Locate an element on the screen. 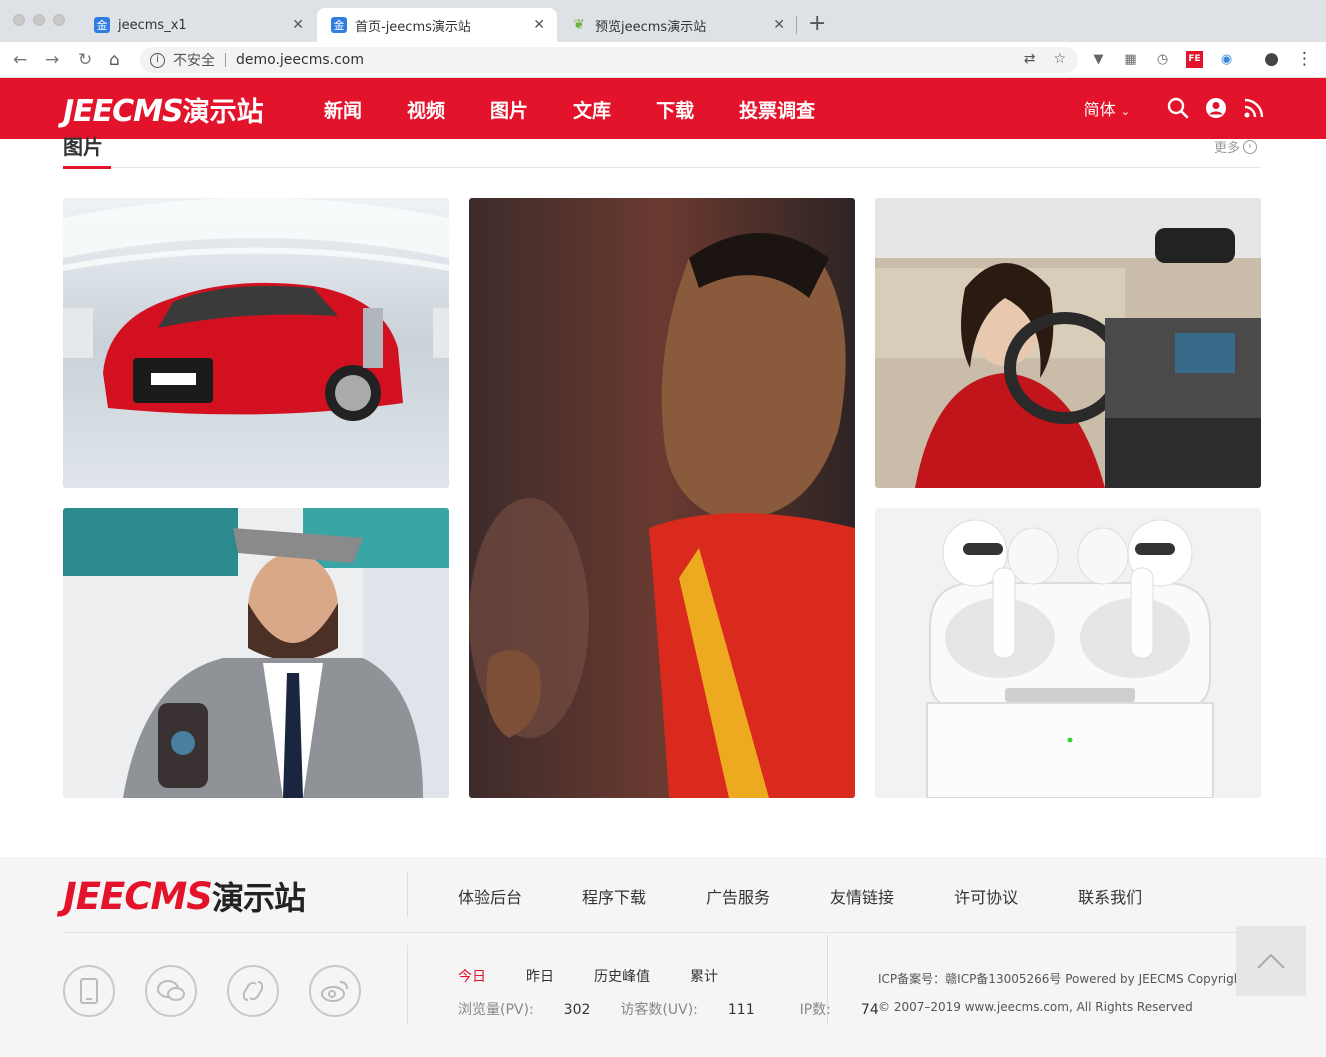 The image size is (1326, 1057). translate-icon: ⇄ is located at coordinates (1030, 59).